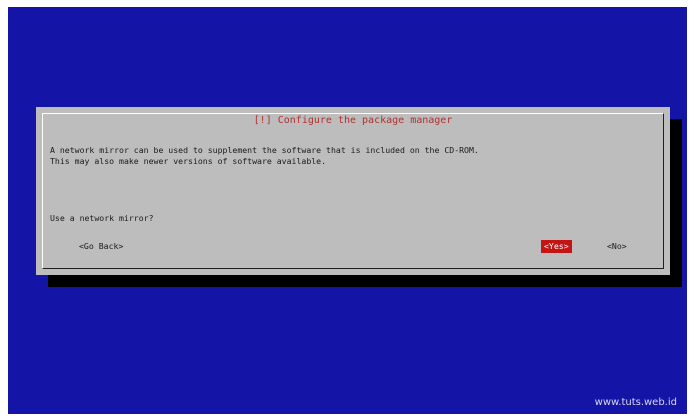 This screenshot has height=416, width=691. I want to click on dialog-question: Use a network mirror?, so click(102, 218).